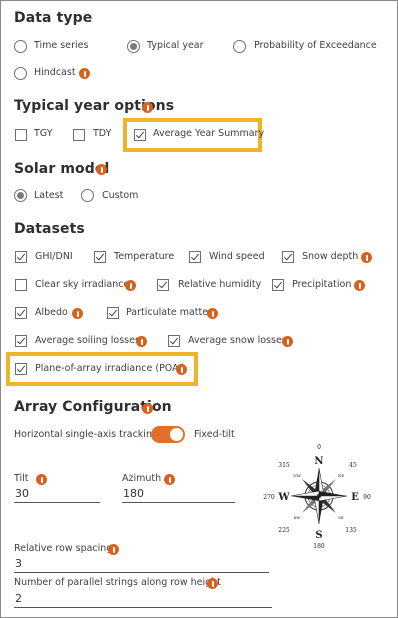 Image resolution: width=398 pixels, height=618 pixels. What do you see at coordinates (113, 549) in the screenshot?
I see `row-spacing-info-icon` at bounding box center [113, 549].